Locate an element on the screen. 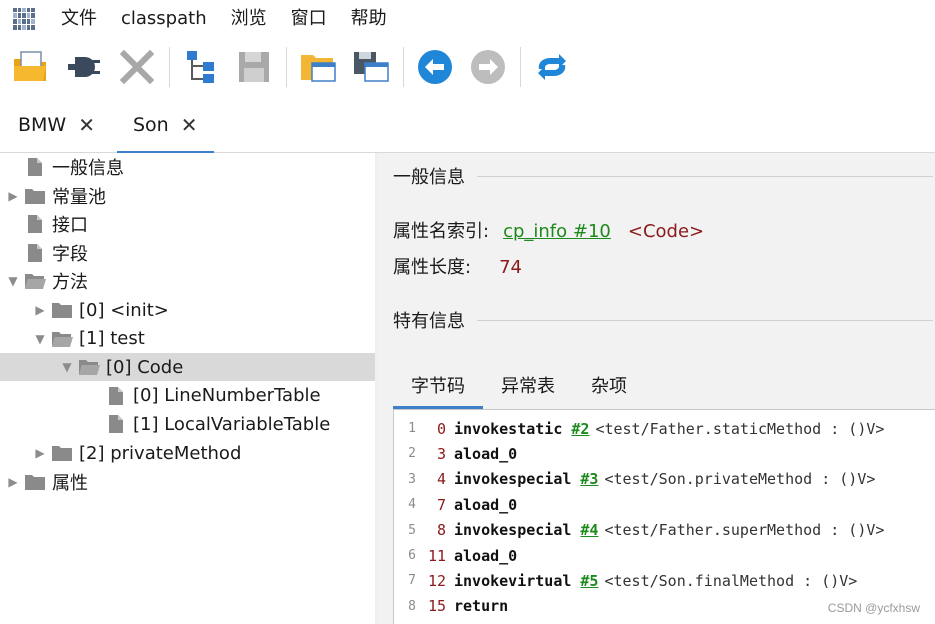 This screenshot has width=935, height=624. bytecode-offset: 3 is located at coordinates (441, 453).